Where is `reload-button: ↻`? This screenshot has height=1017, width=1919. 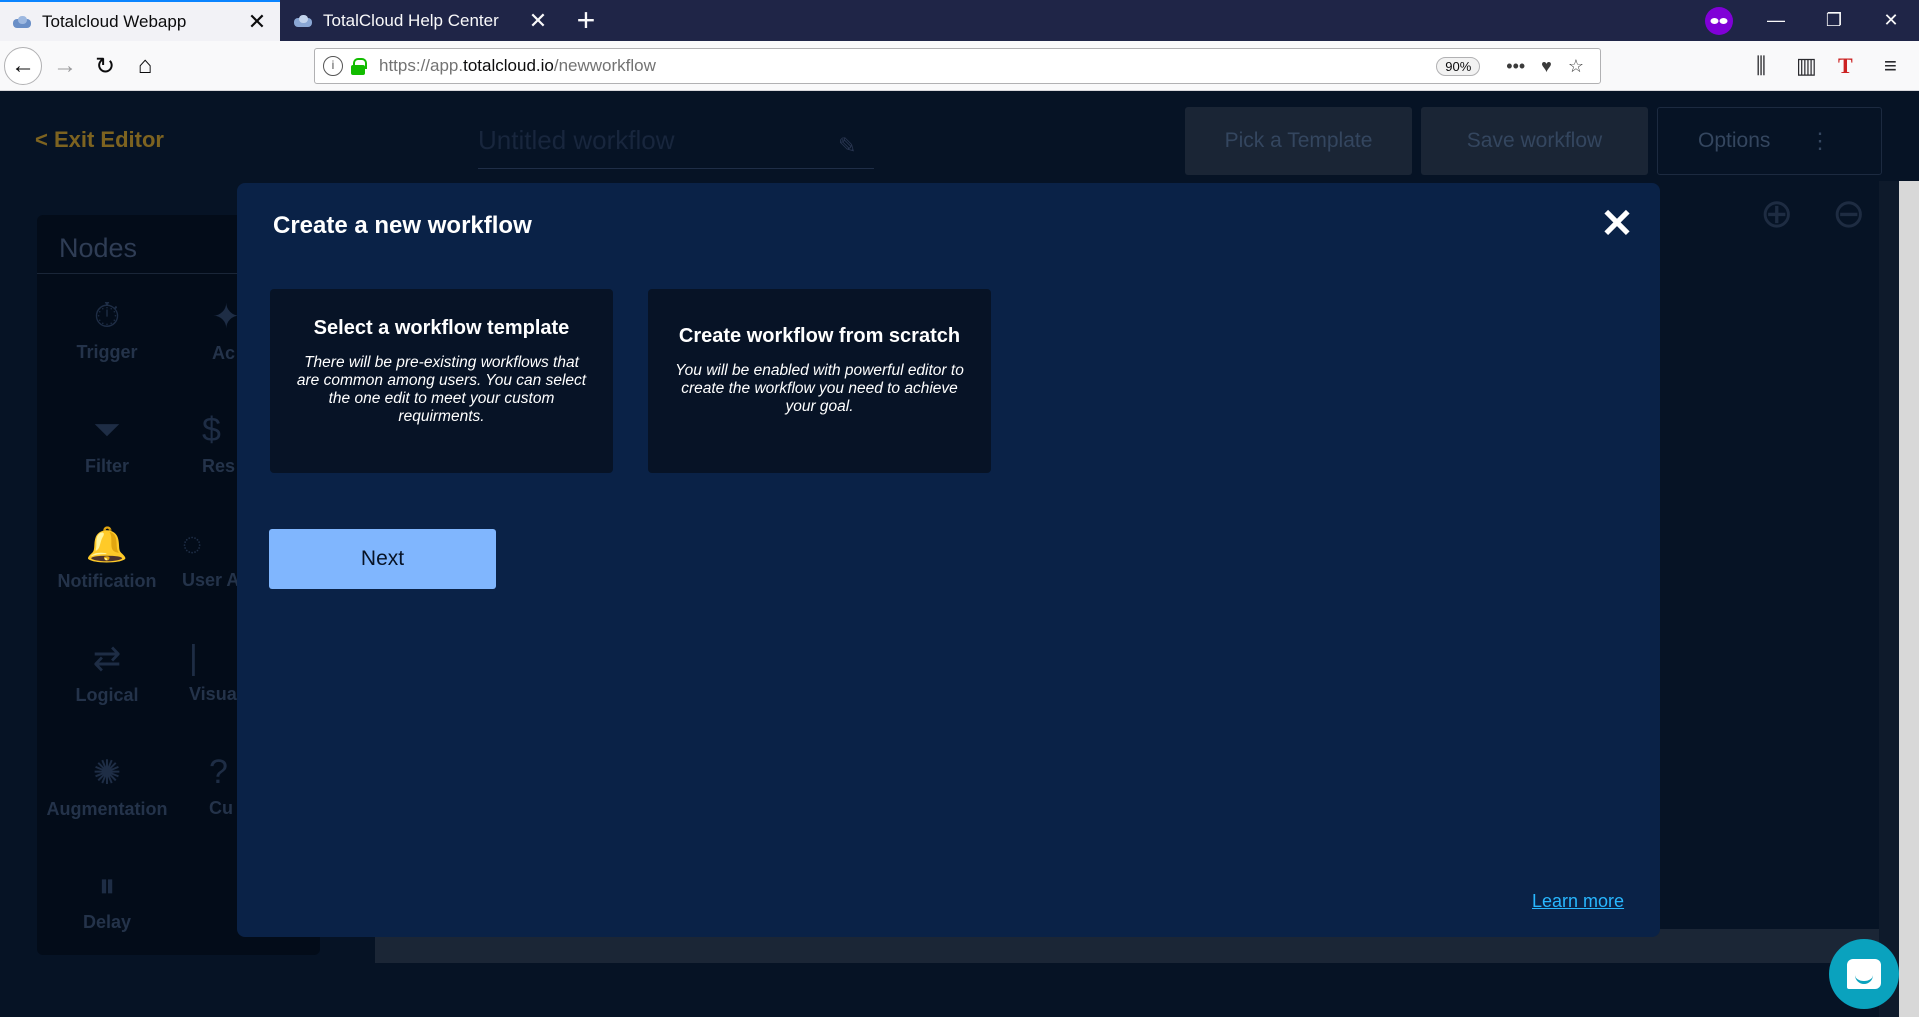
reload-button: ↻ is located at coordinates (105, 66).